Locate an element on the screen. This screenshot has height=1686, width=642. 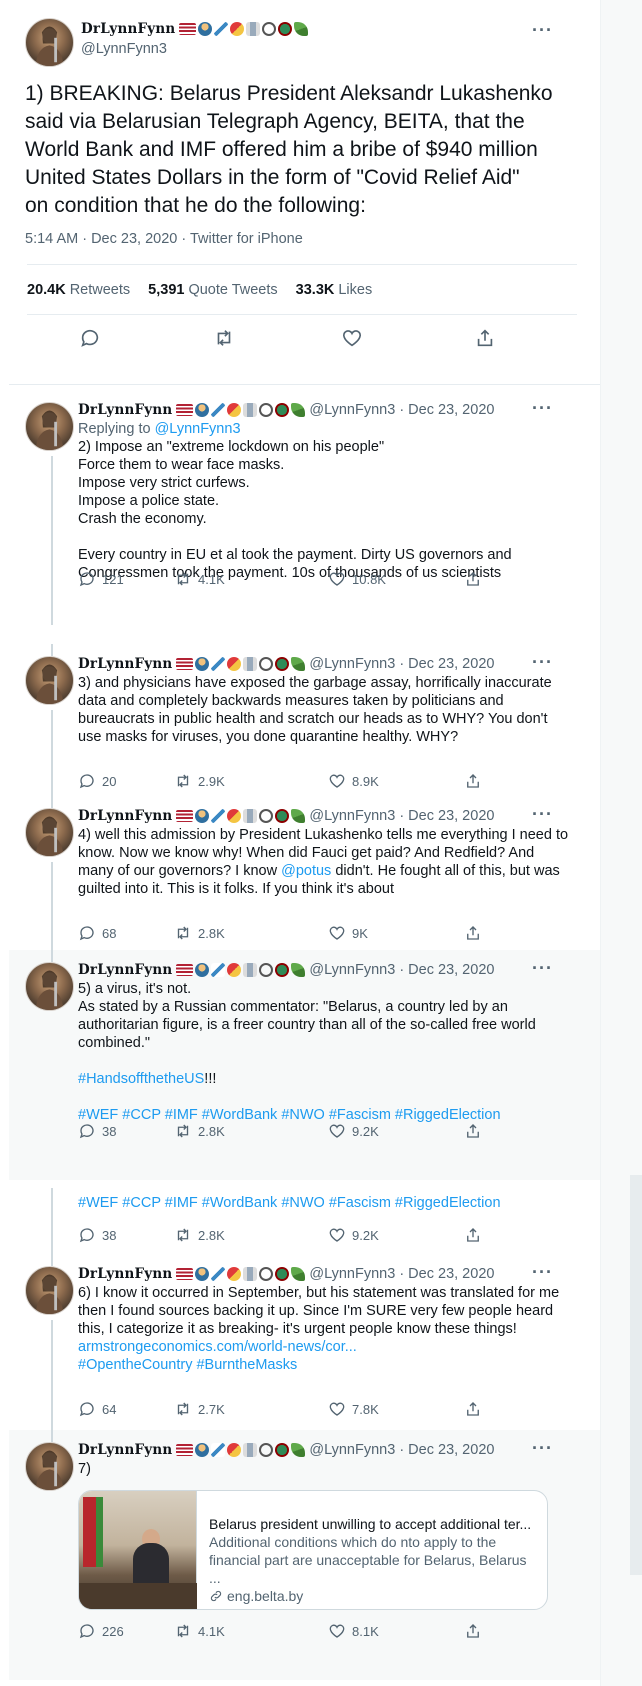
reply-action: 121 is located at coordinates (101, 579).